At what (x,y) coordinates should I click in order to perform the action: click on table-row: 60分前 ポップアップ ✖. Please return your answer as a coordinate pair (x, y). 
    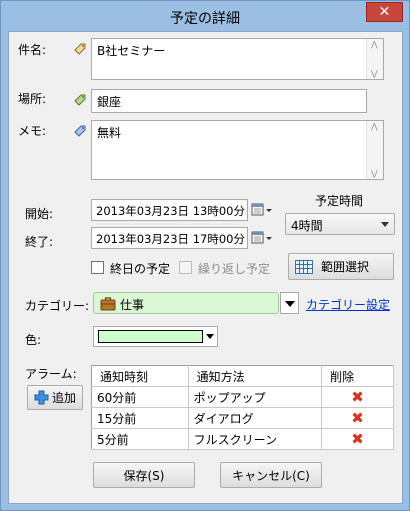
    Looking at the image, I should click on (242, 397).